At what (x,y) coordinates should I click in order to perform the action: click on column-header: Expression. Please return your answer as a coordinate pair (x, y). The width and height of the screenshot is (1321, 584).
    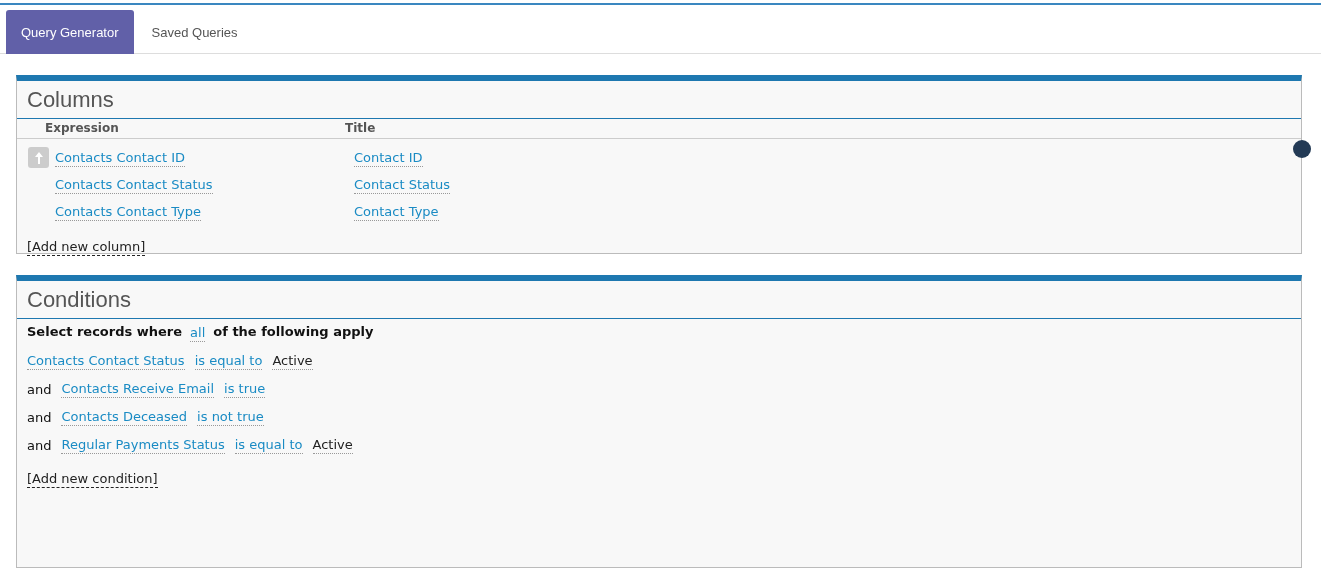
    Looking at the image, I should click on (82, 128).